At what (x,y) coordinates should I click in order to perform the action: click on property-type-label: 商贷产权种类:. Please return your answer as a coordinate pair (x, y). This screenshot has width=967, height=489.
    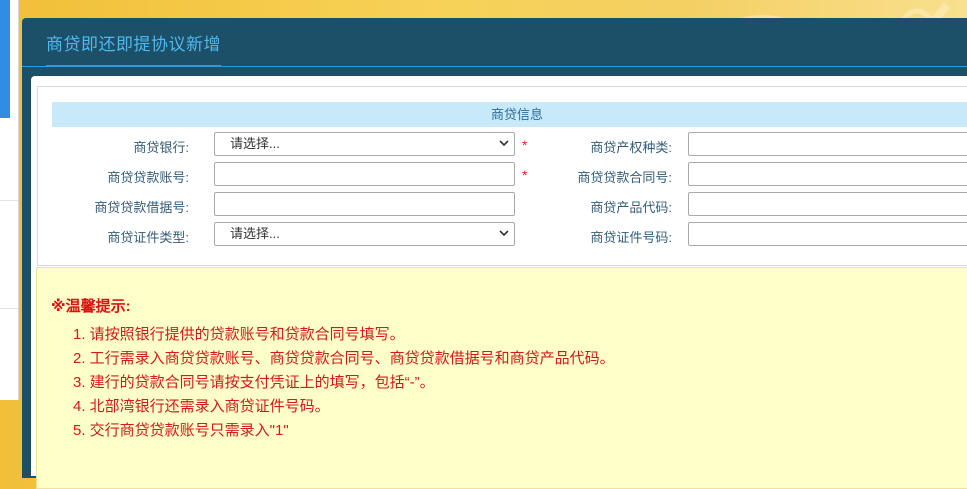
    Looking at the image, I should click on (631, 147).